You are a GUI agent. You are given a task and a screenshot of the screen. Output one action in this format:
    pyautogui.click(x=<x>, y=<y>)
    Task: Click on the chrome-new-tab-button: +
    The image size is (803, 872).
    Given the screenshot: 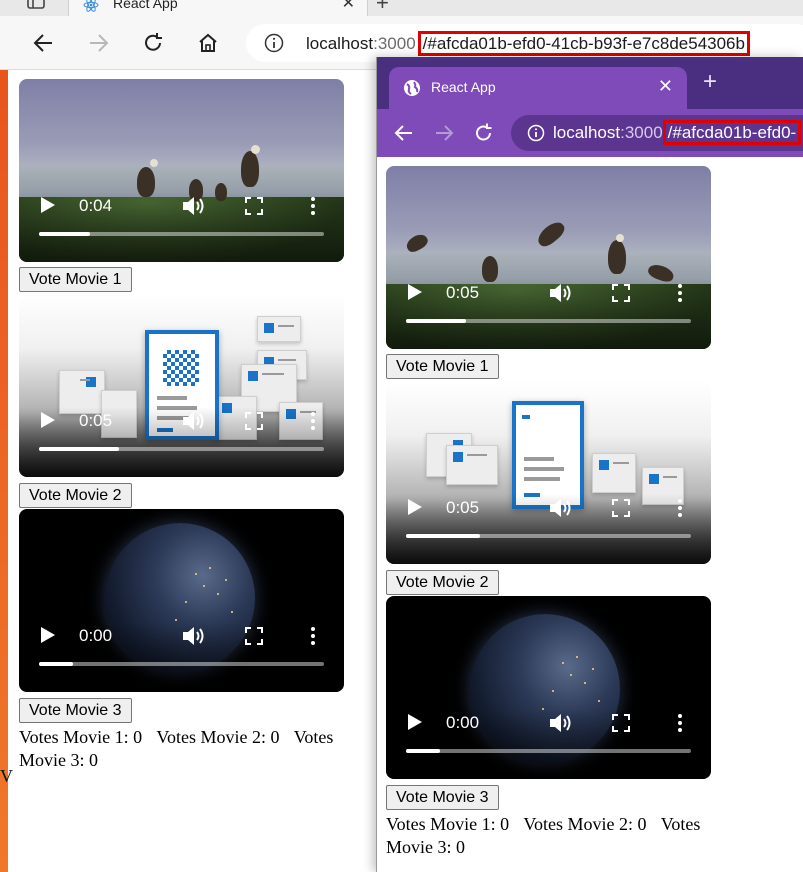 What is the action you would take?
    pyautogui.click(x=710, y=82)
    